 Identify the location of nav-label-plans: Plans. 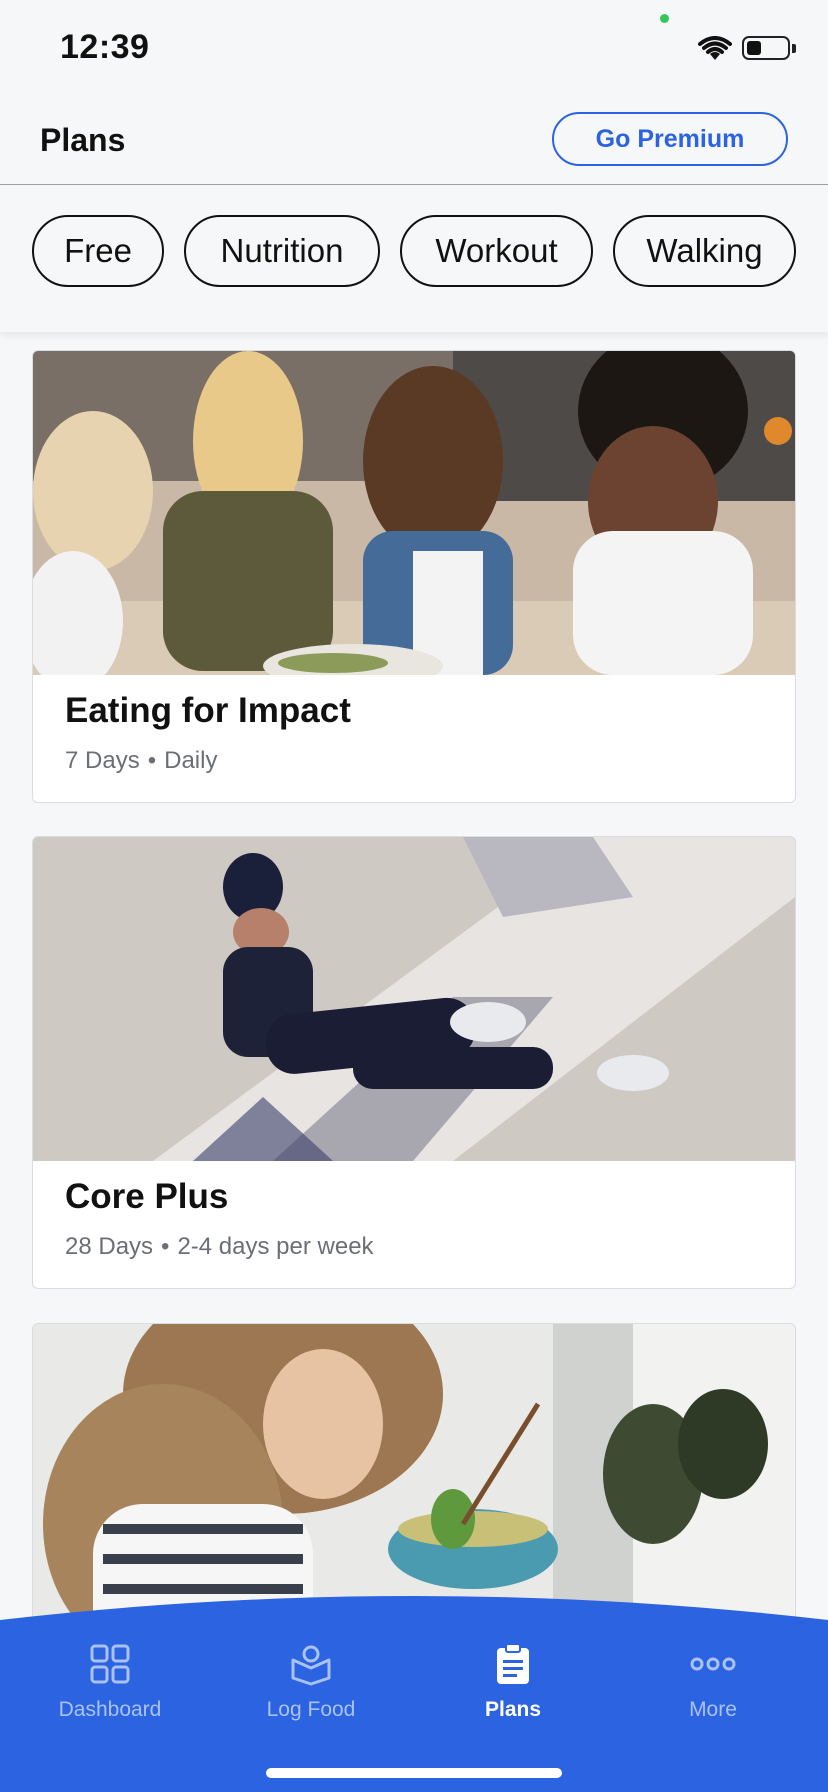
(513, 1709).